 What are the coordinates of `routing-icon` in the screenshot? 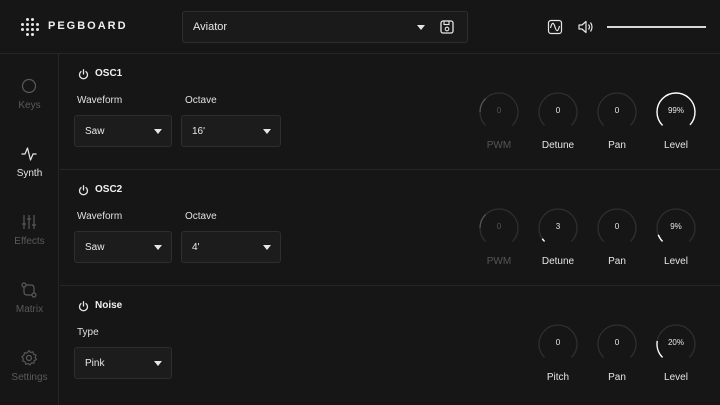 It's located at (29, 290).